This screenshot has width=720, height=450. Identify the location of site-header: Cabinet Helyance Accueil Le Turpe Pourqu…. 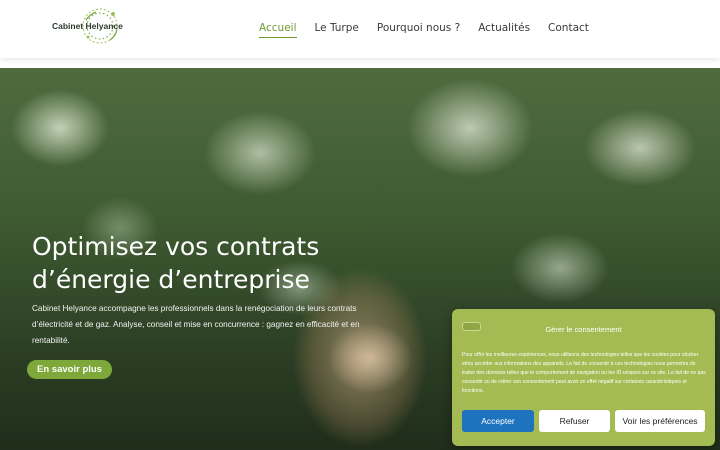
(360, 29).